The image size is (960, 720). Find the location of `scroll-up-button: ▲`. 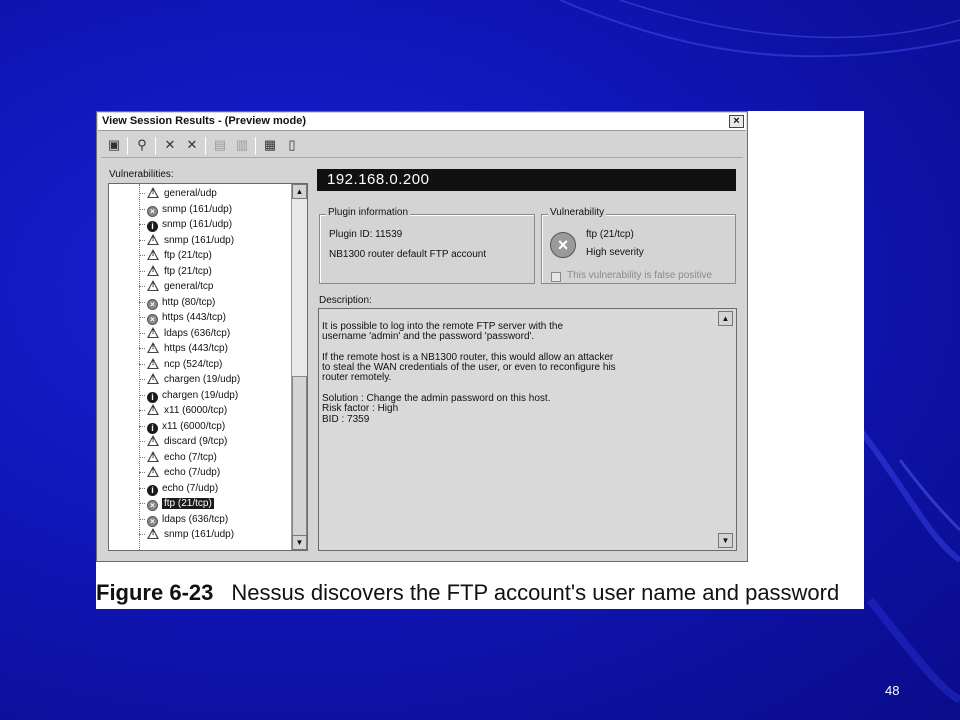

scroll-up-button: ▲ is located at coordinates (299, 191).